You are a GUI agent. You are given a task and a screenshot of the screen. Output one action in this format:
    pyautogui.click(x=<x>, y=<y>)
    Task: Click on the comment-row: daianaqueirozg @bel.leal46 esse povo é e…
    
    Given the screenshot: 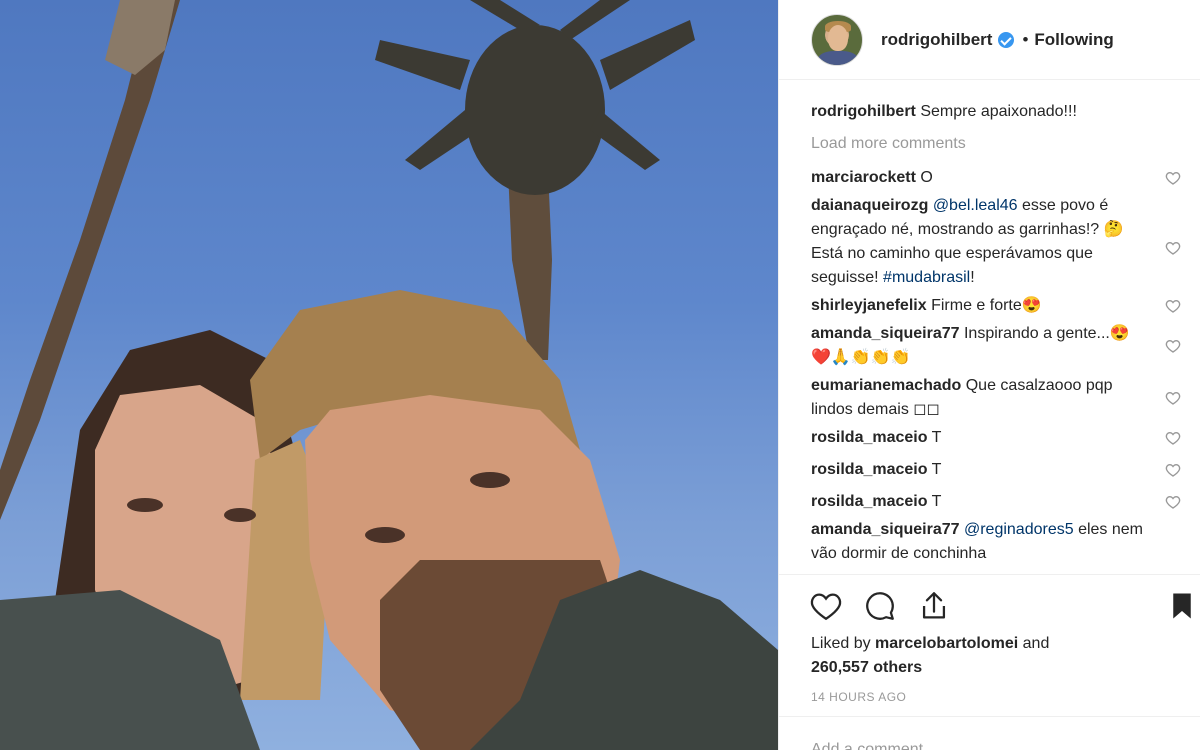 What is the action you would take?
    pyautogui.click(x=996, y=242)
    